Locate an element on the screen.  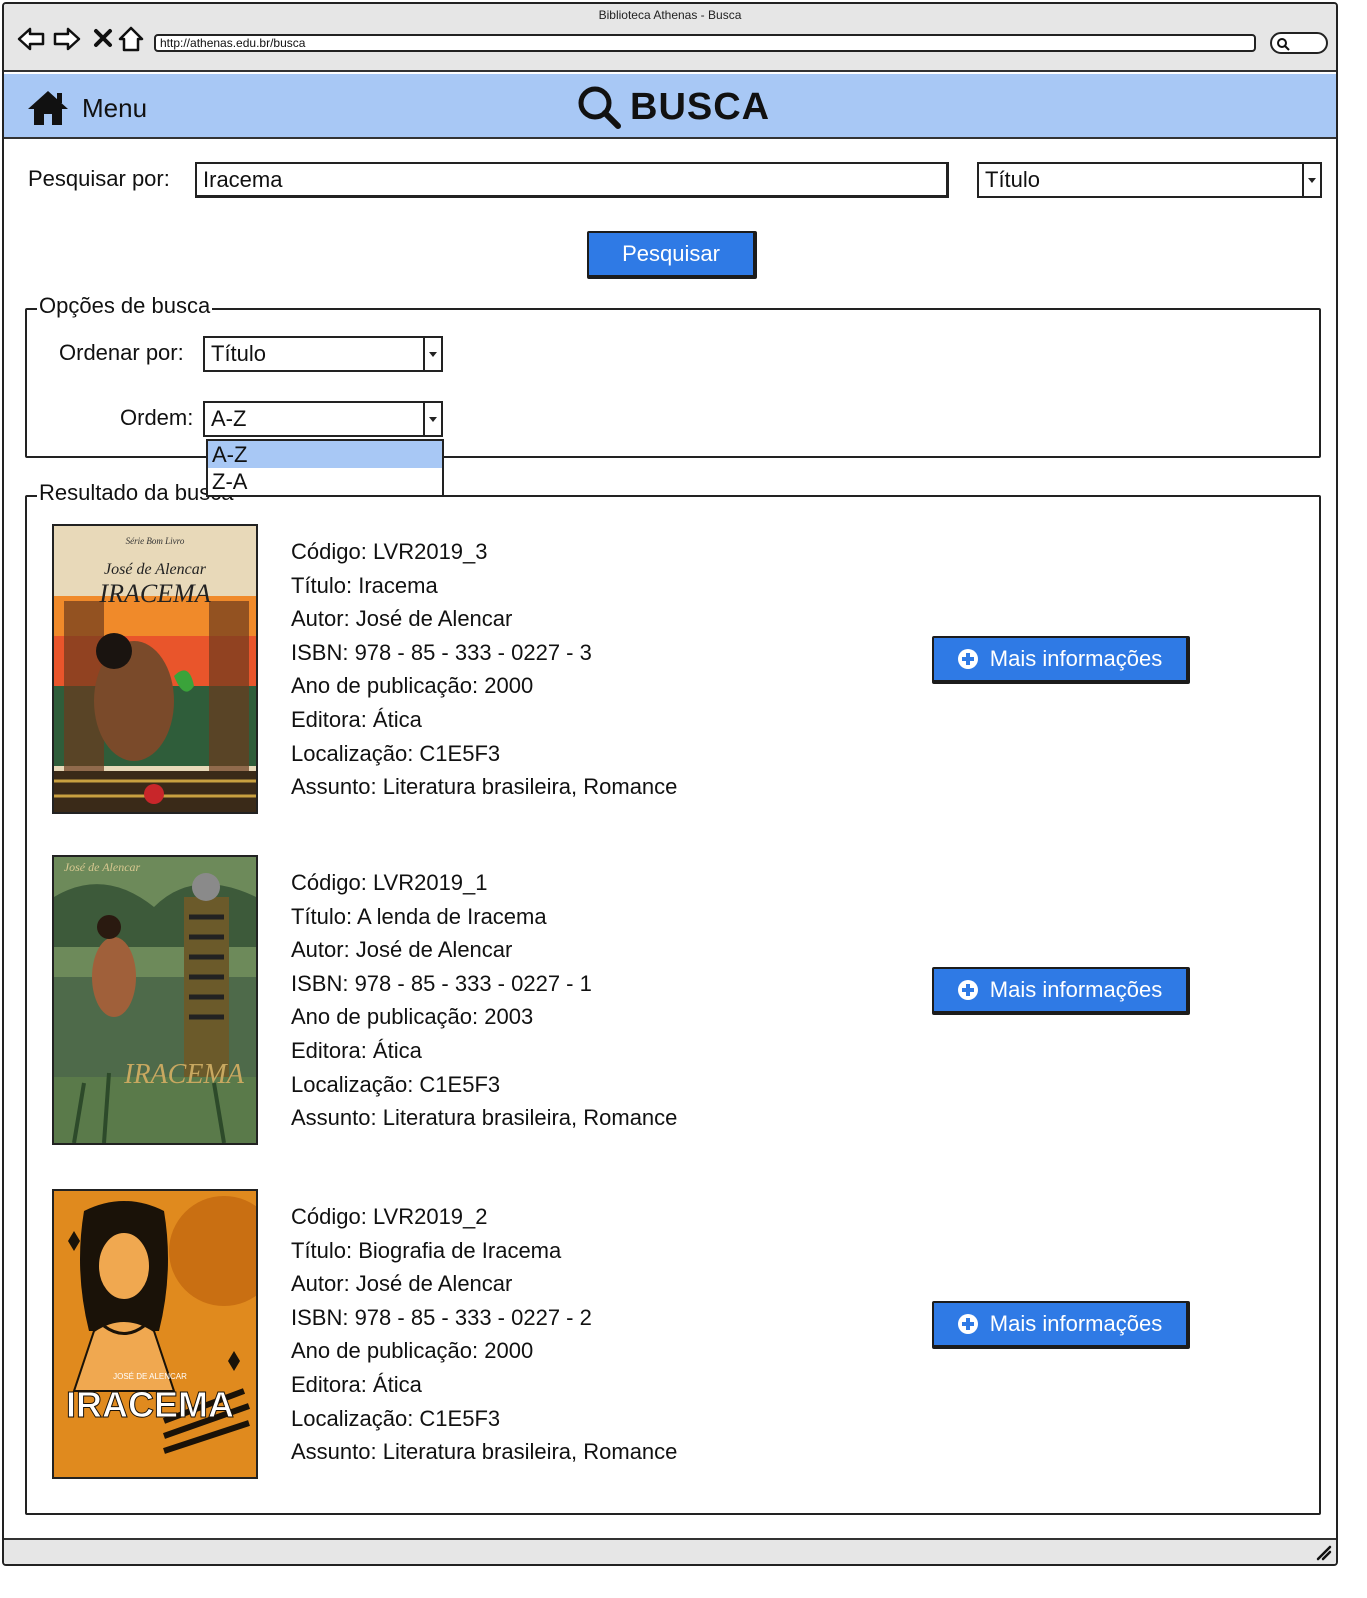
order-select: A-Z is located at coordinates (323, 419).